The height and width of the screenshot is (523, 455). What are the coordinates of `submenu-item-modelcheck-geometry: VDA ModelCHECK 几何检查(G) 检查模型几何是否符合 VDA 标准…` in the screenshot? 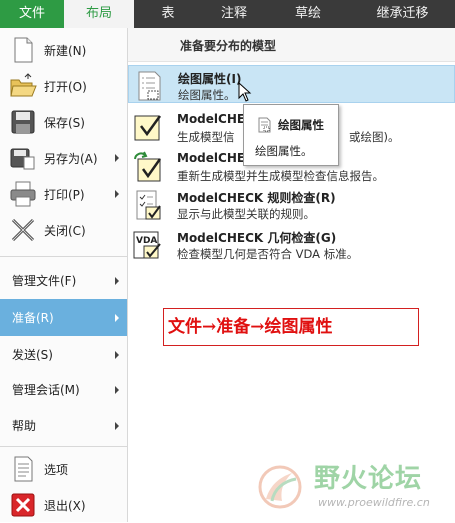 It's located at (291, 244).